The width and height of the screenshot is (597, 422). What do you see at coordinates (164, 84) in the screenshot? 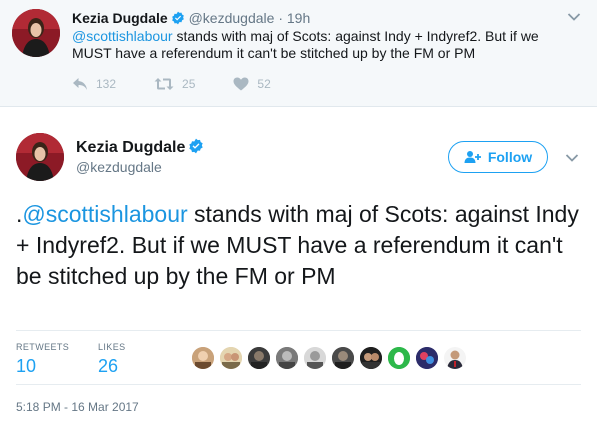
I see `retweet-icon` at bounding box center [164, 84].